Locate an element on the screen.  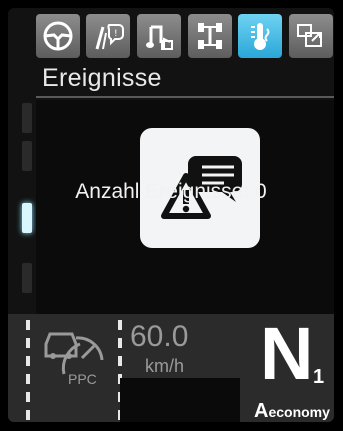
steering-wheel-icon is located at coordinates (58, 36).